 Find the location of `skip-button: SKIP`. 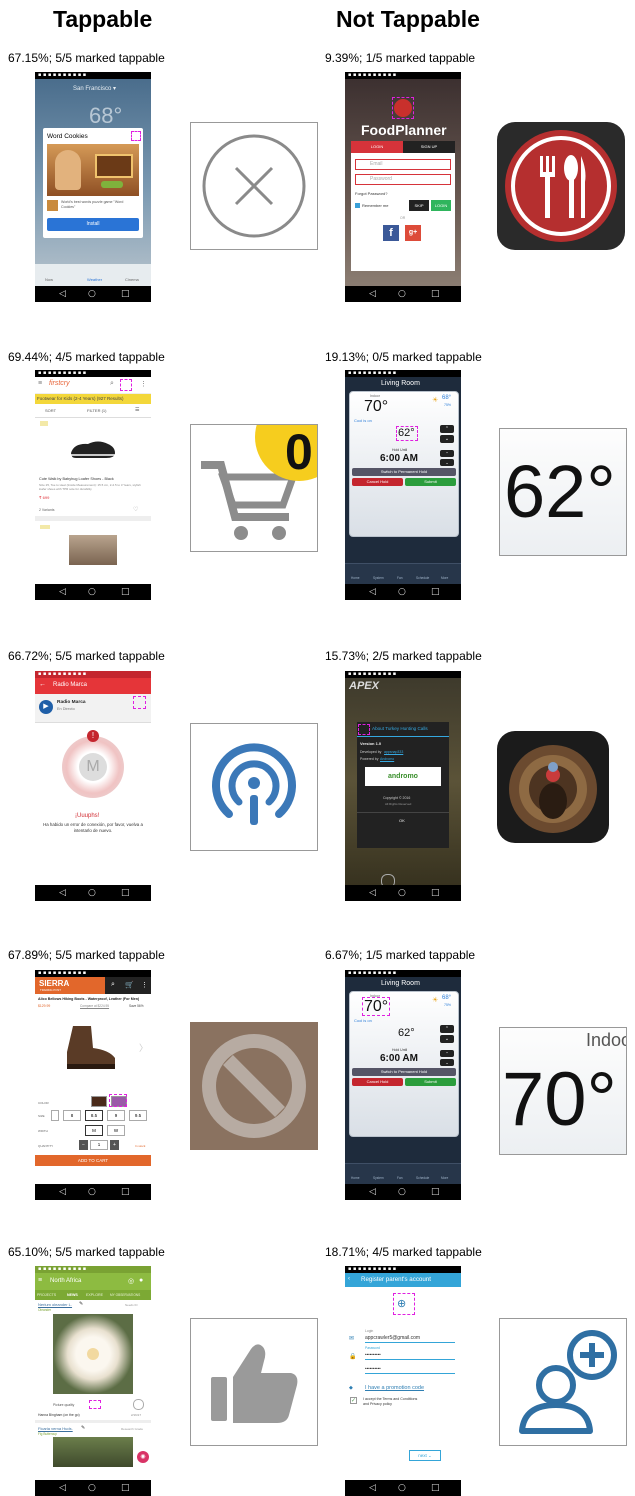

skip-button: SKIP is located at coordinates (419, 205).